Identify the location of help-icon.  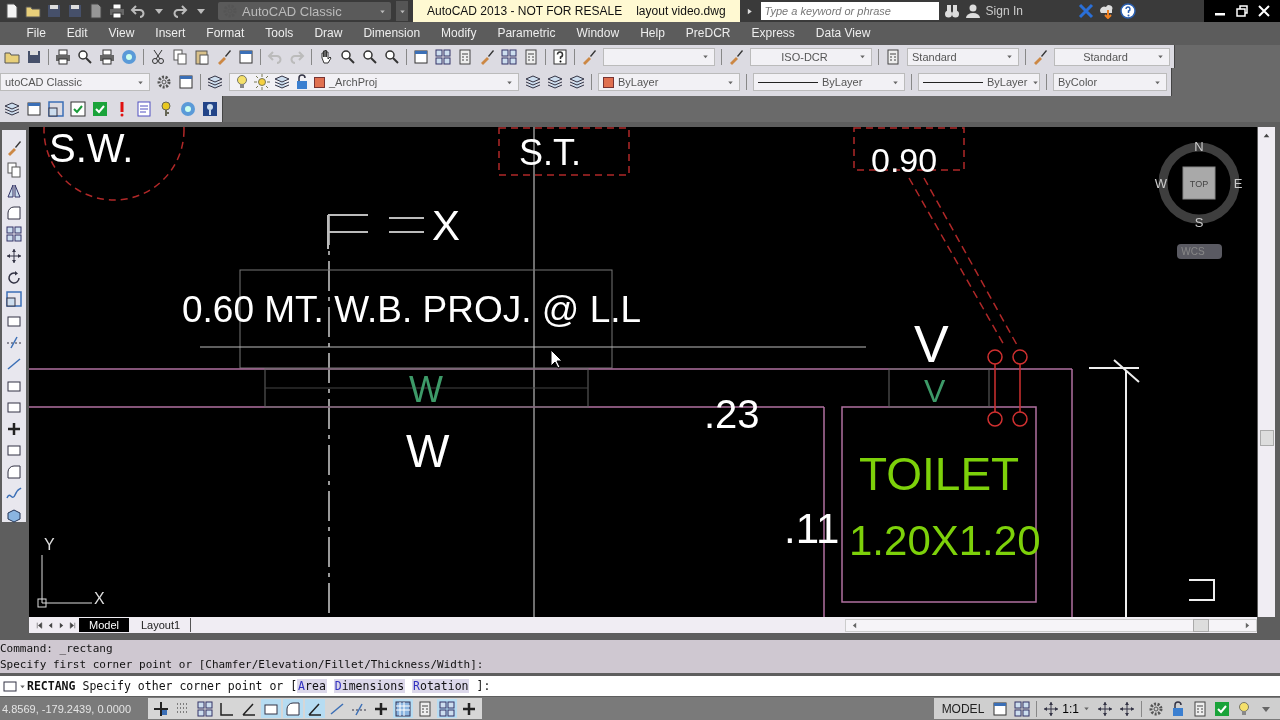
(1127, 11).